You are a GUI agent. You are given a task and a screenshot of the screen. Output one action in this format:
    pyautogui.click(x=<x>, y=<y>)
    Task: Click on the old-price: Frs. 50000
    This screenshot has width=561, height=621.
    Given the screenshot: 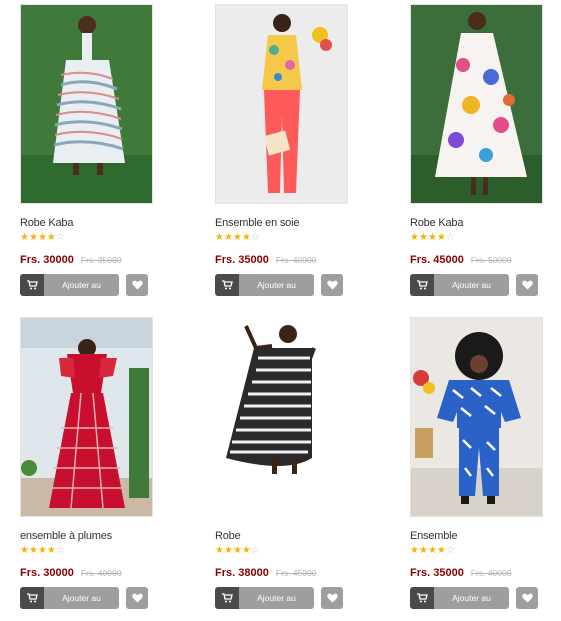 What is the action you would take?
    pyautogui.click(x=491, y=260)
    